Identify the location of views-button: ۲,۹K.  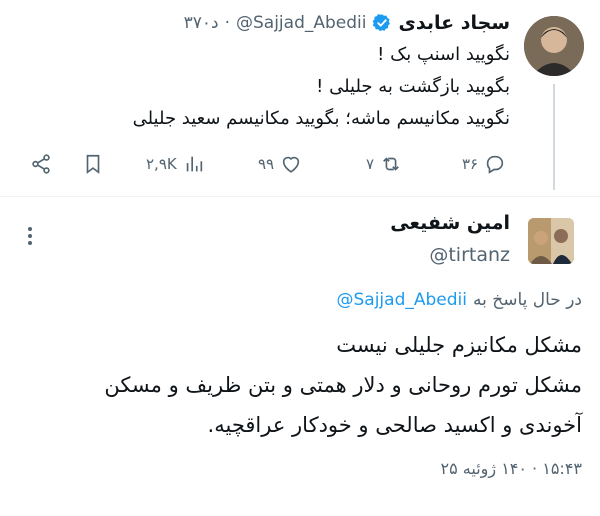
(175, 164).